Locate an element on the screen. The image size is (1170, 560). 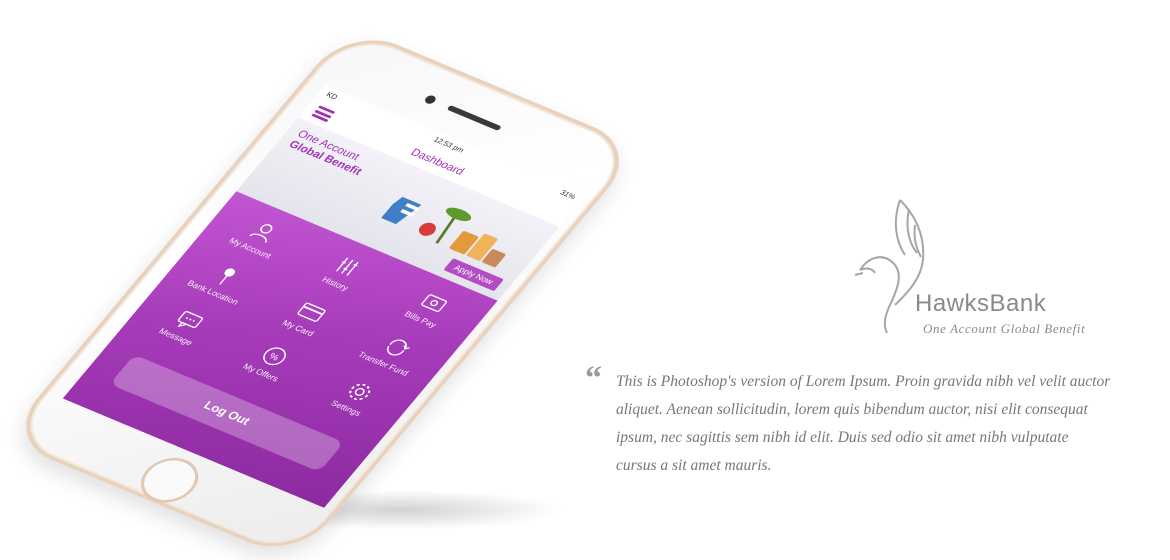
location-pin-icon is located at coordinates (227, 276).